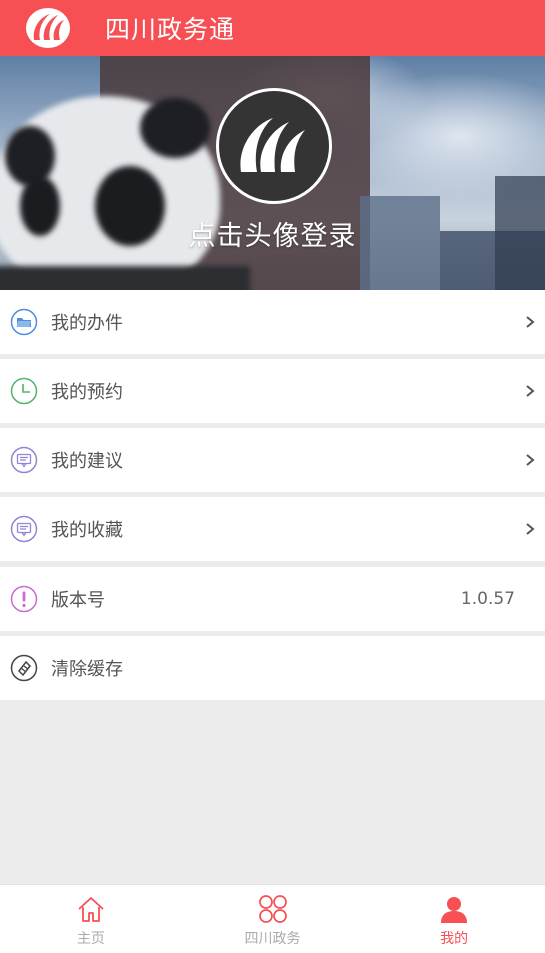 The image size is (545, 953). What do you see at coordinates (87, 530) in the screenshot?
I see `menu-label: 我的收藏` at bounding box center [87, 530].